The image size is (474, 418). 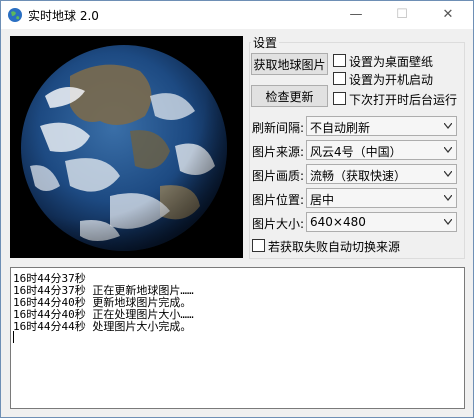 What do you see at coordinates (338, 222) in the screenshot?
I see `select-value: 640×480` at bounding box center [338, 222].